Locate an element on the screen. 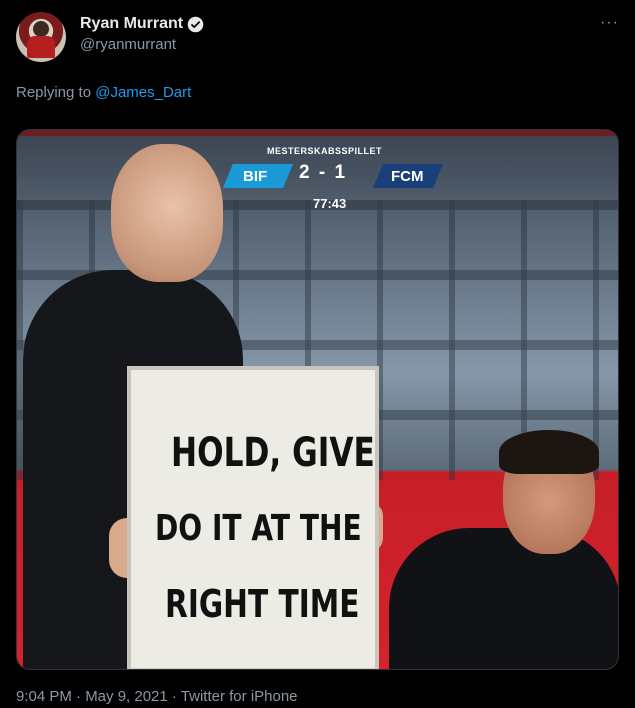 The image size is (635, 708). board-line-3: RIGHT TIME is located at coordinates (262, 604).